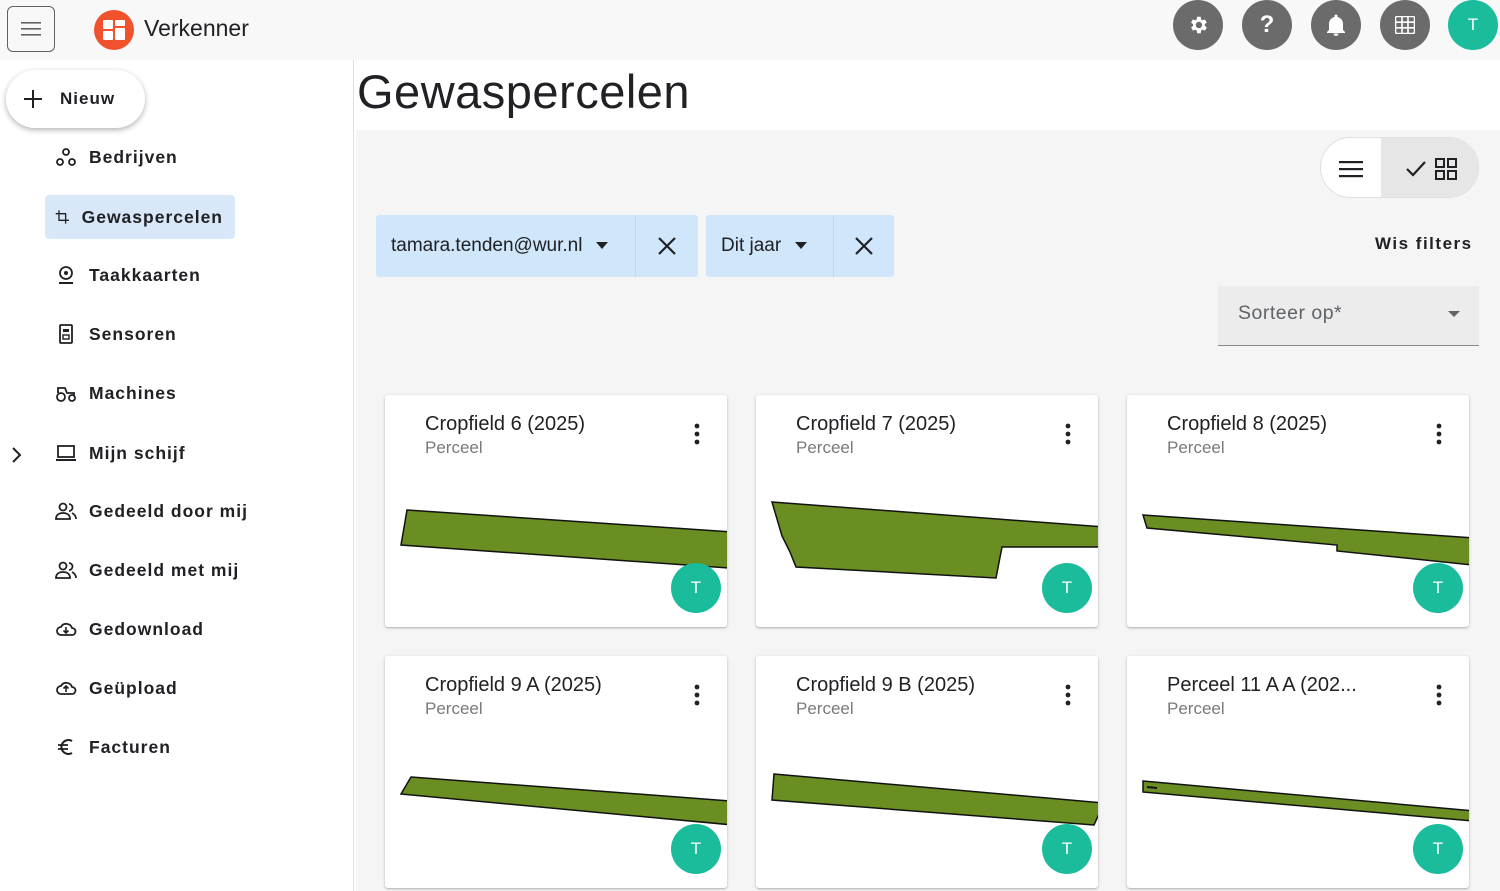  I want to click on settings-button, so click(1198, 25).